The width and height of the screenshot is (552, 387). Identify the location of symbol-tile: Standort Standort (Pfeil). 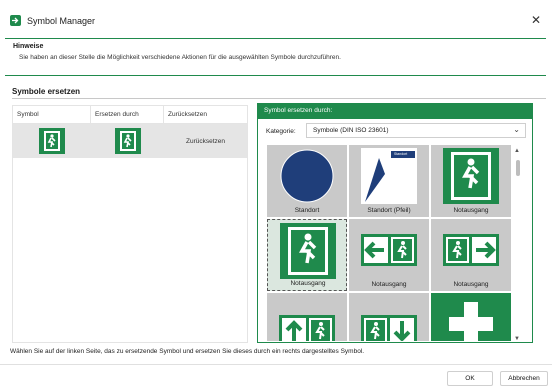
(389, 181).